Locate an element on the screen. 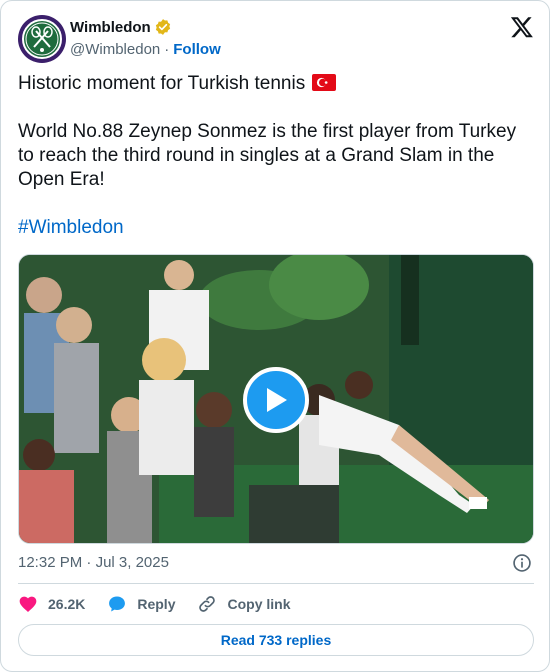  play-icon is located at coordinates (277, 400).